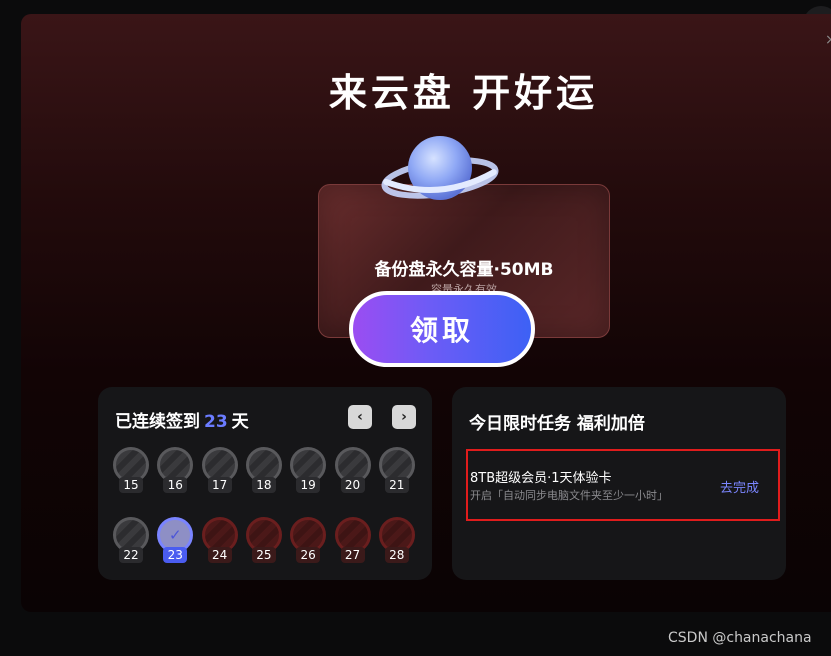 The height and width of the screenshot is (656, 831). Describe the element at coordinates (352, 485) in the screenshot. I see `checkin-day-number: 20` at that location.